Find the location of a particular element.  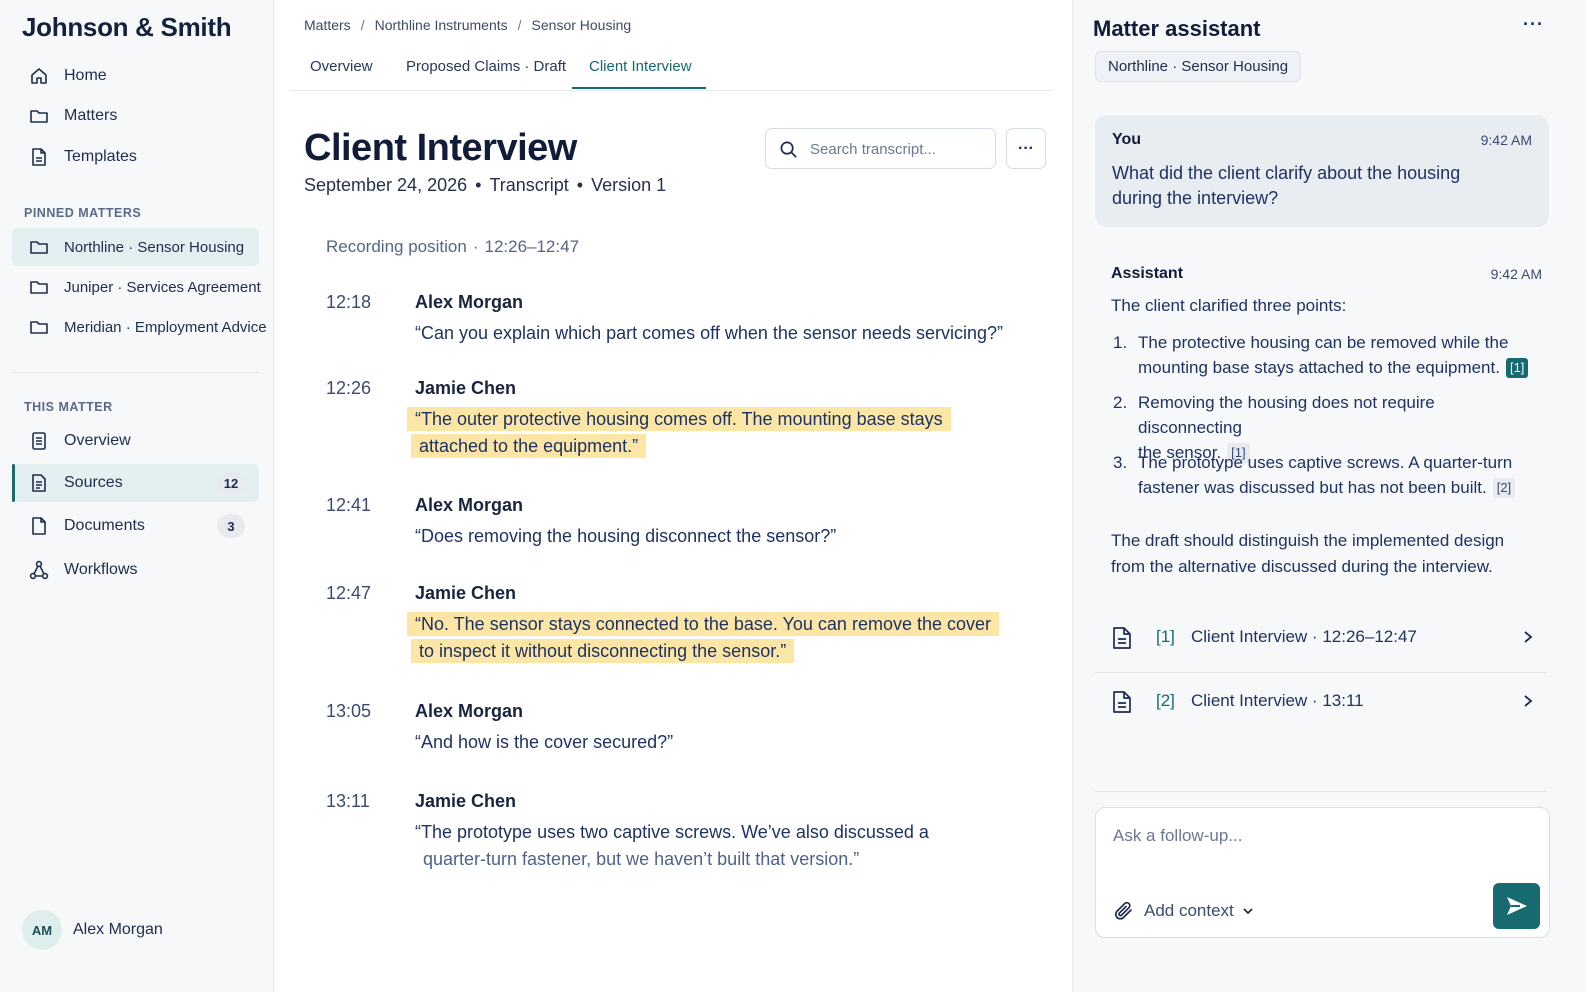

matter-nav-documents: Documents 3 is located at coordinates (135, 526).